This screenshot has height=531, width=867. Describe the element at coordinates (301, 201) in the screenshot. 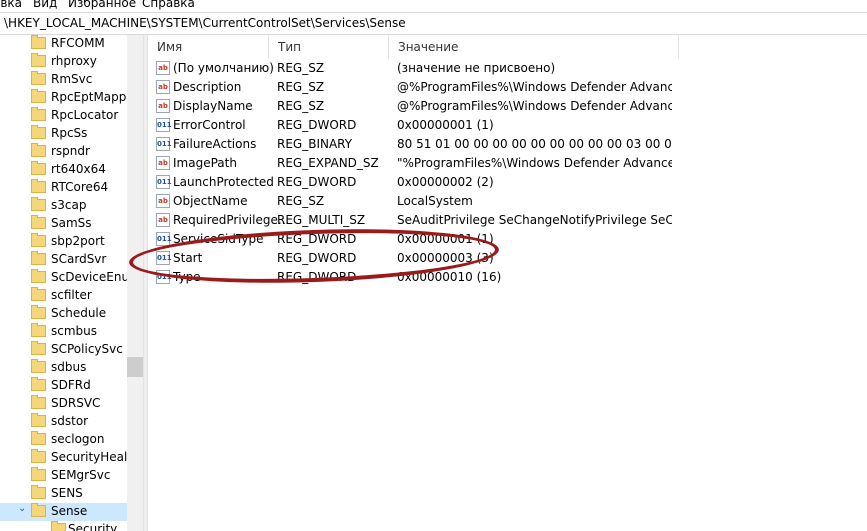

I see `value-type: REG_SZ` at that location.